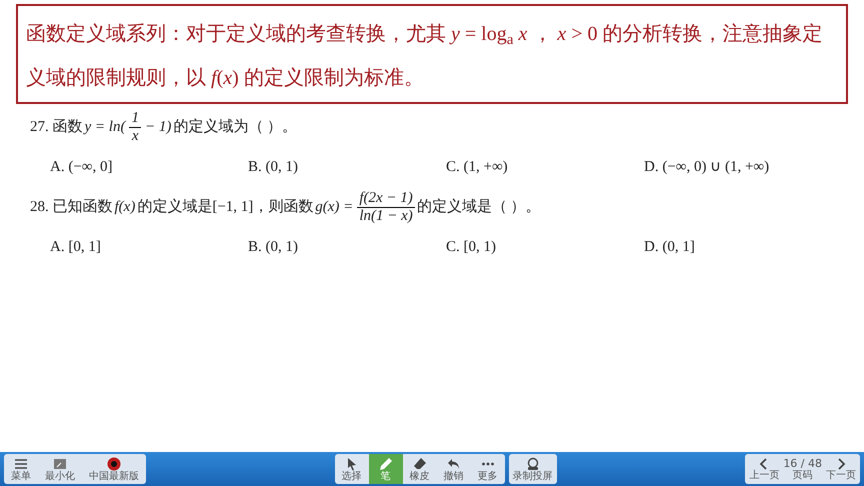 This screenshot has width=864, height=486. I want to click on page-number: 16 / 48, so click(802, 463).